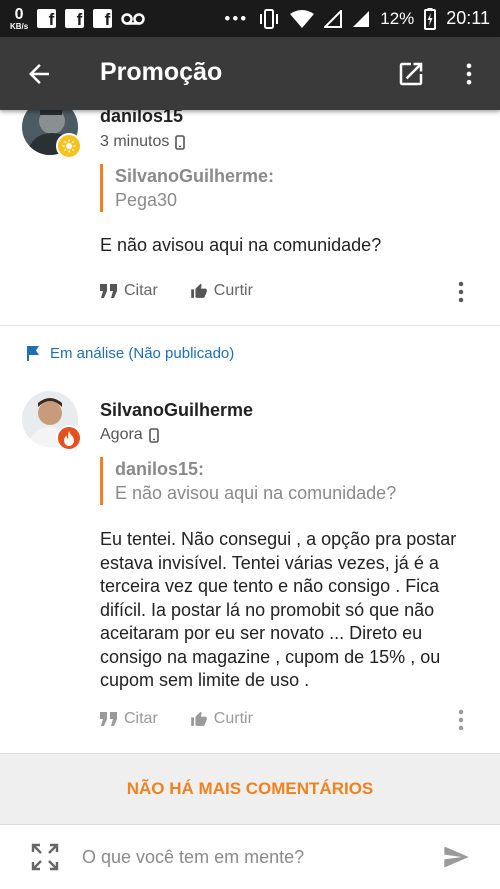 The image size is (500, 889). What do you see at coordinates (52, 421) in the screenshot?
I see `avatar` at bounding box center [52, 421].